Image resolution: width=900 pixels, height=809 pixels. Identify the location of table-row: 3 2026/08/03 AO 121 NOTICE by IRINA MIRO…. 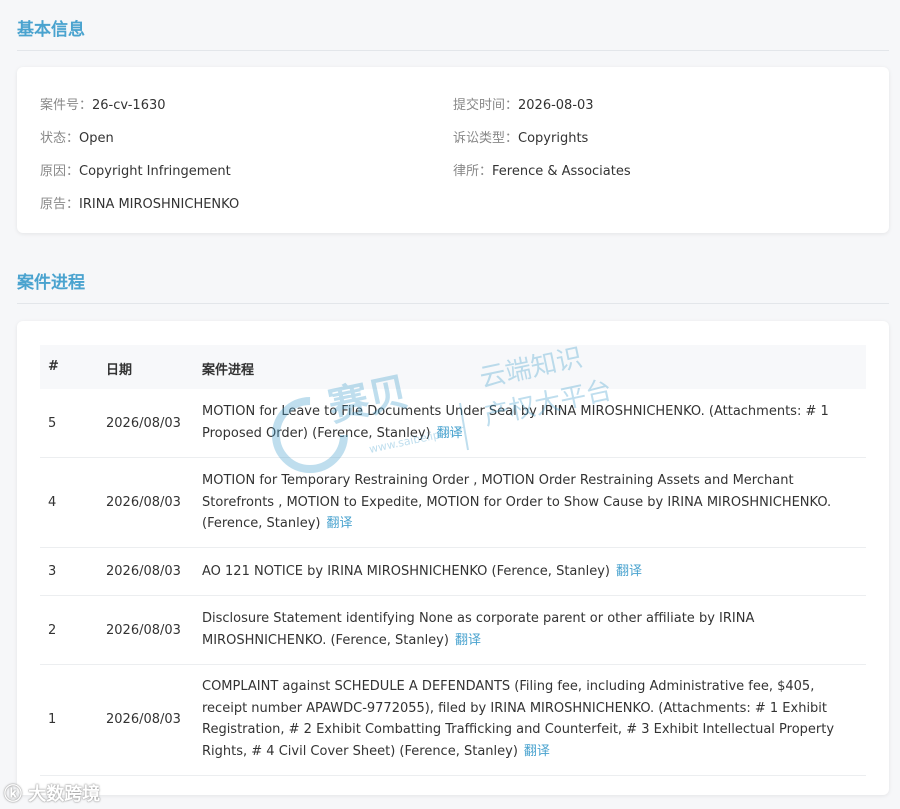
(453, 572).